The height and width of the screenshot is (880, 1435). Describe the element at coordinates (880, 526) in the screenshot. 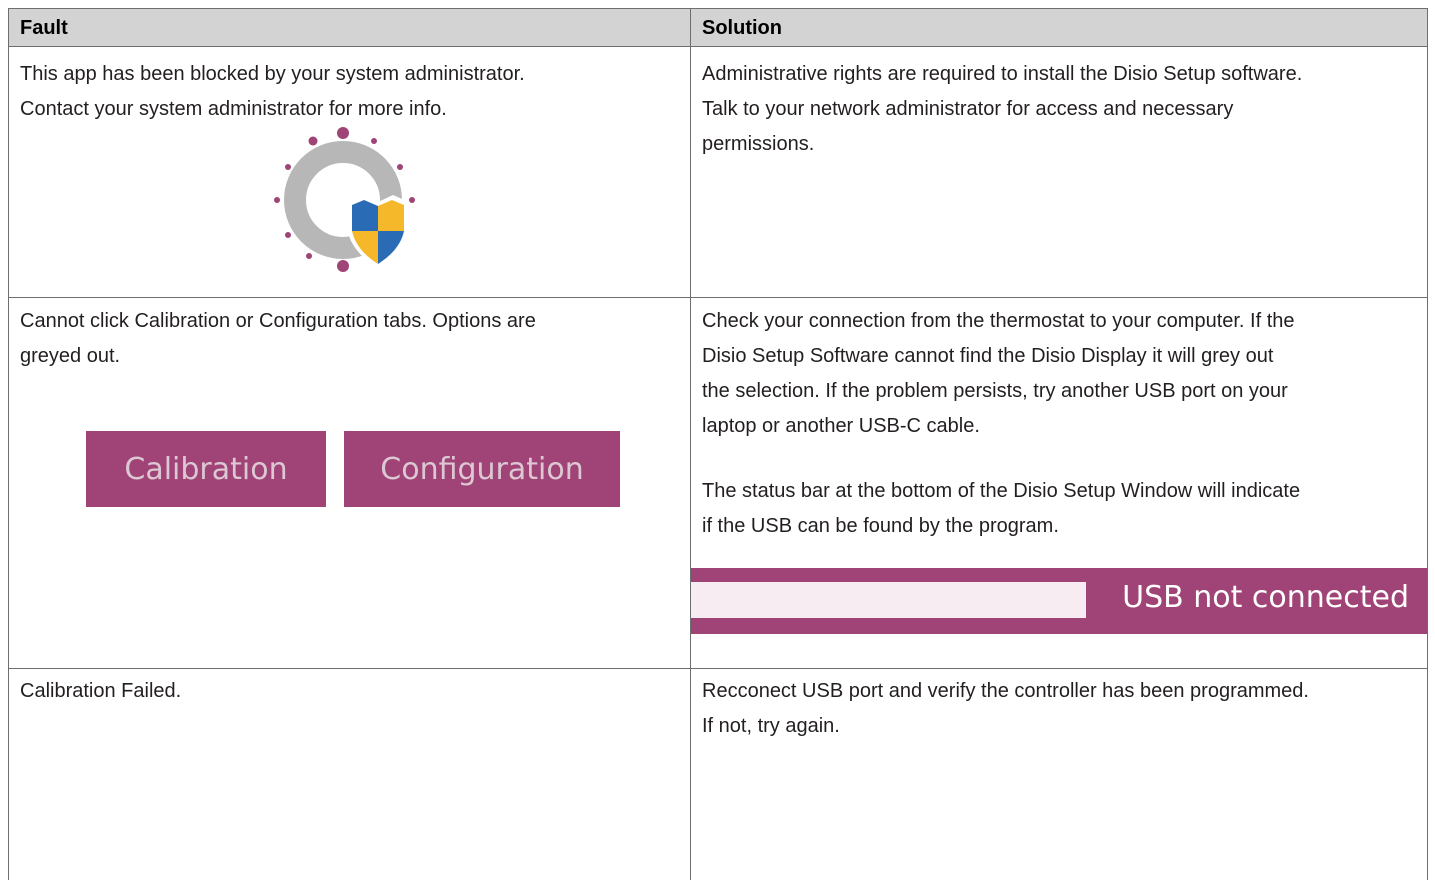

I see `row-2-solution-note-line: if the USB can be found by the program.` at that location.